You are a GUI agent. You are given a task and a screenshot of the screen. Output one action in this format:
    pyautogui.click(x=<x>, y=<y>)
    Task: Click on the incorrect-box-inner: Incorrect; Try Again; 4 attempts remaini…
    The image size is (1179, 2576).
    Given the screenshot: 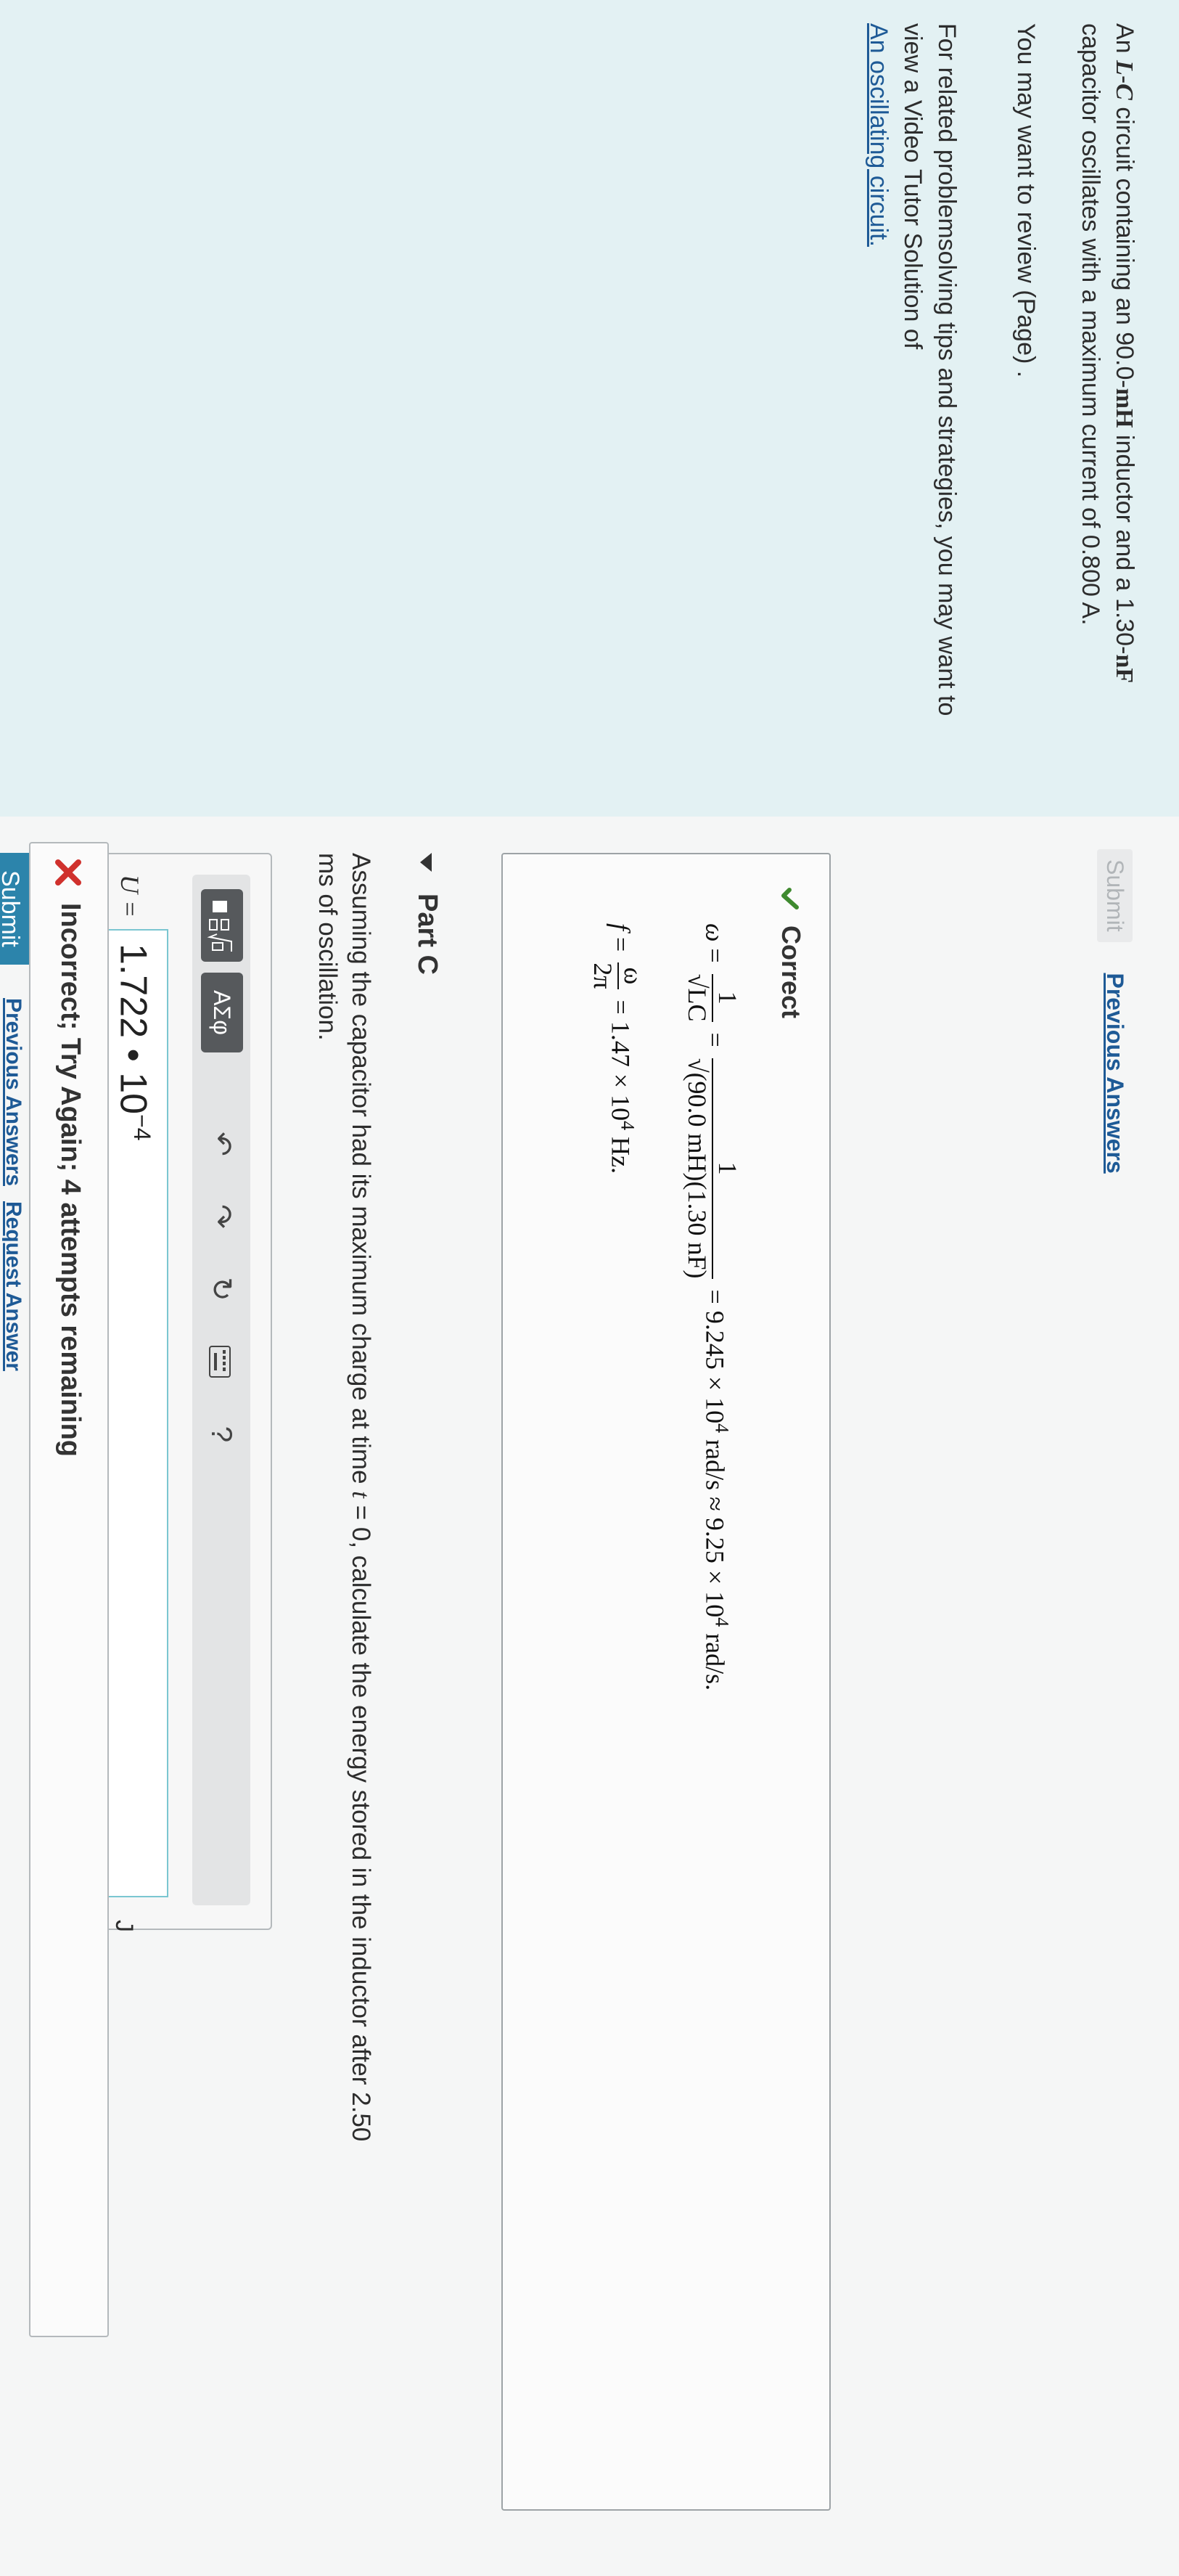 What is the action you would take?
    pyautogui.click(x=67, y=1591)
    